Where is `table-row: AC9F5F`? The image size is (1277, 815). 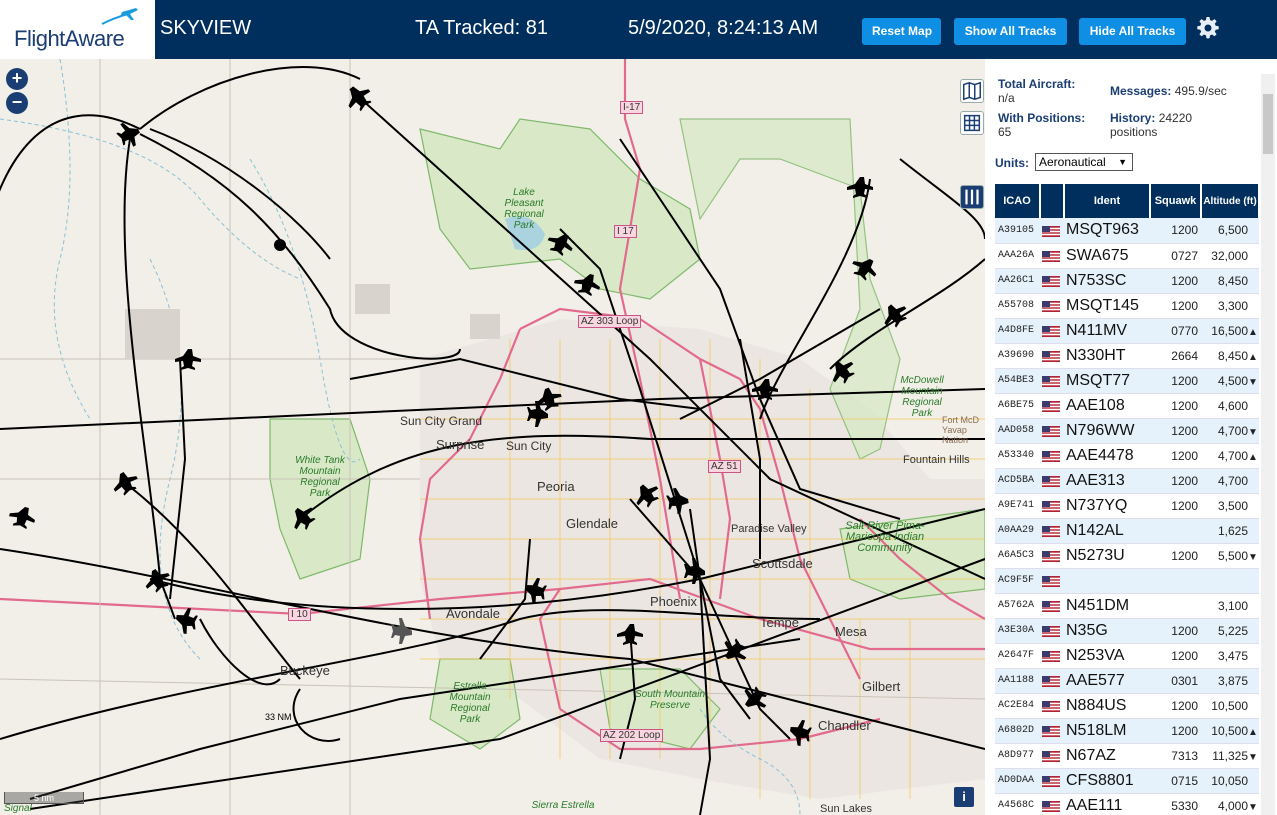
table-row: AC9F5F is located at coordinates (1127, 581).